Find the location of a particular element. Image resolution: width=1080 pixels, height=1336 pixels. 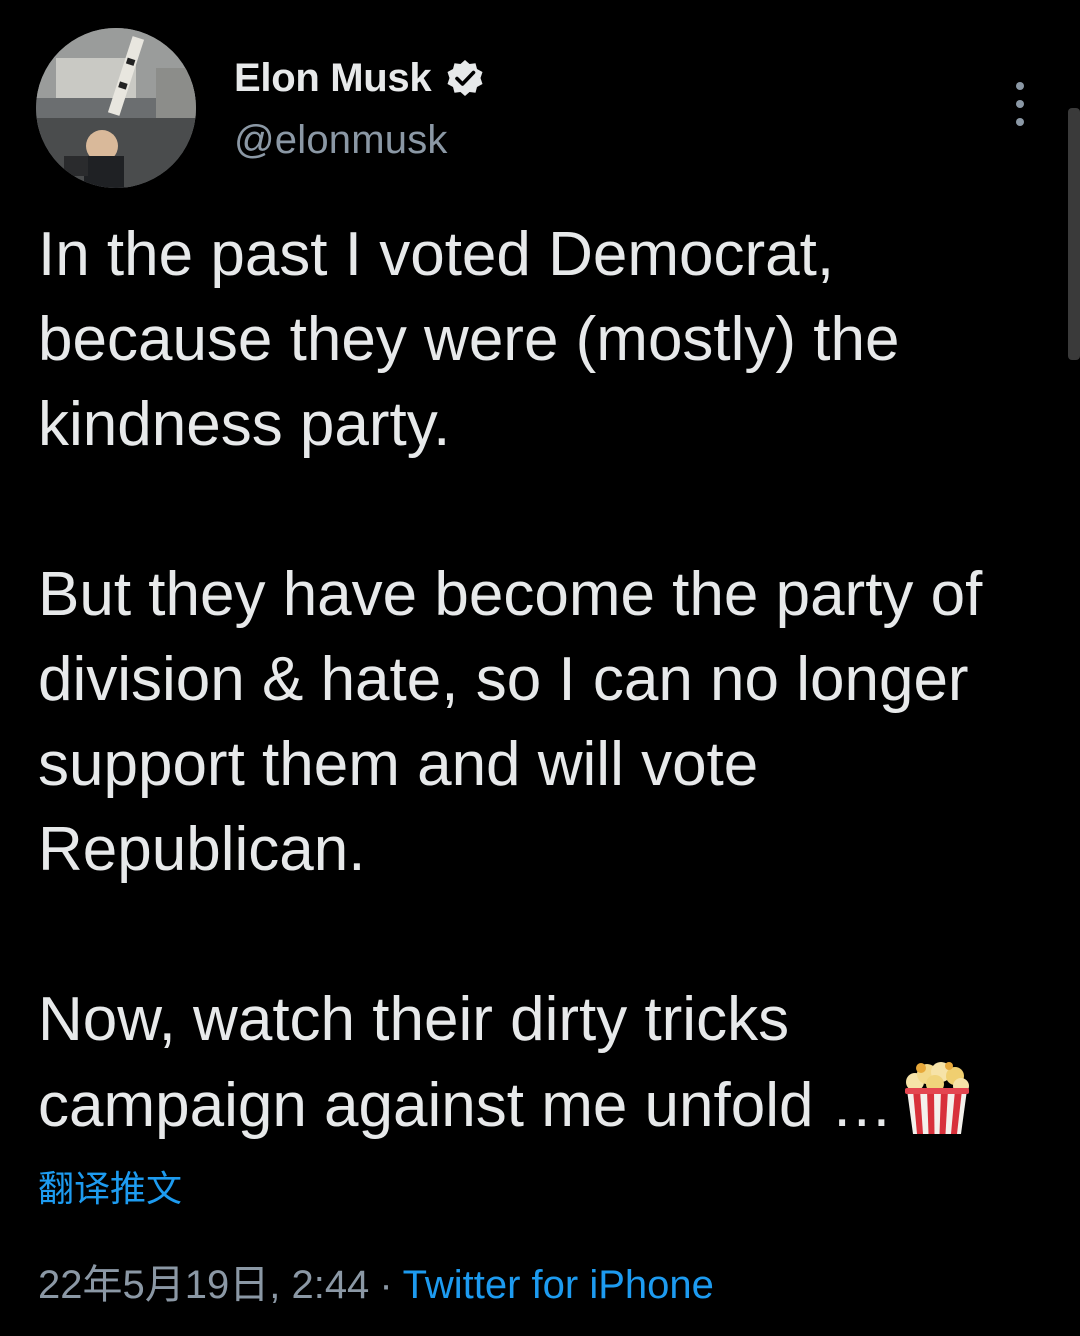

avatar-photo-icon is located at coordinates (116, 108).